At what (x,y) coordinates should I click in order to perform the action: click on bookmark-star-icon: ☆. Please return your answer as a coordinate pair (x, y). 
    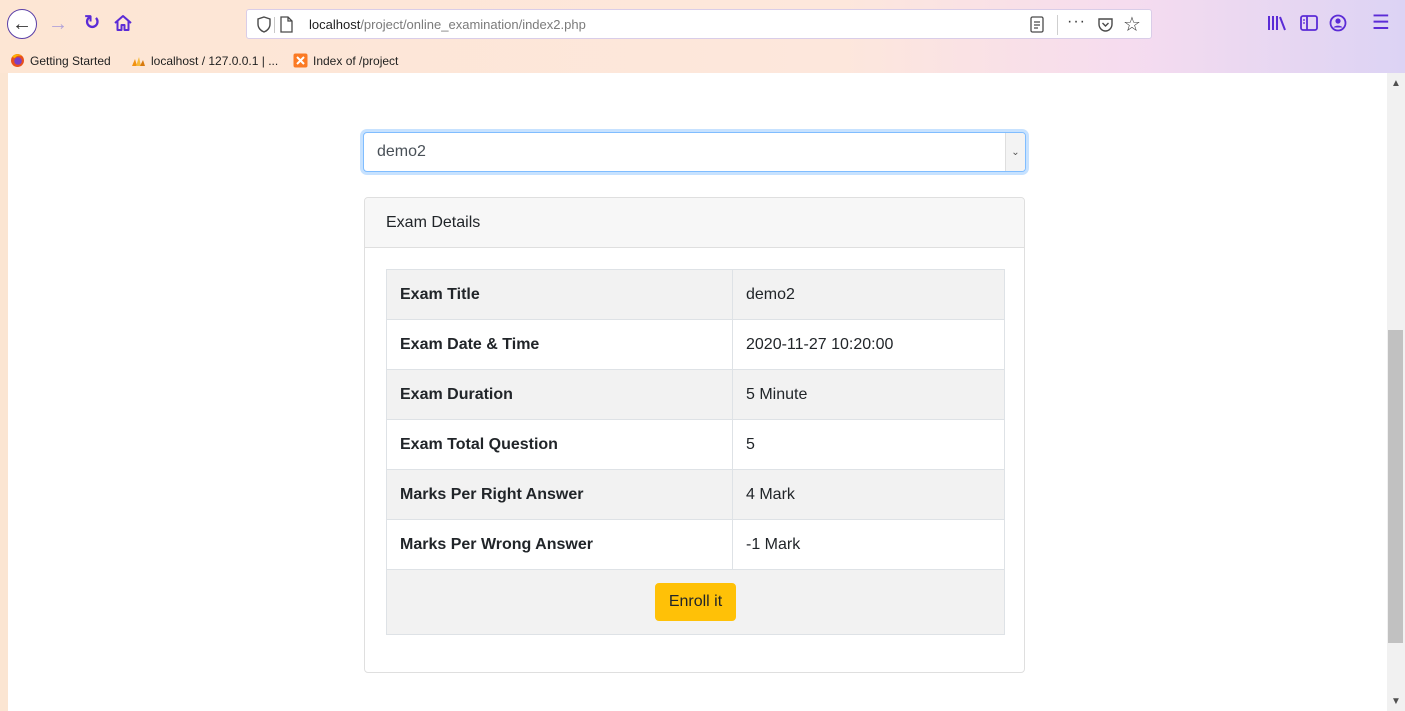
    Looking at the image, I should click on (1132, 24).